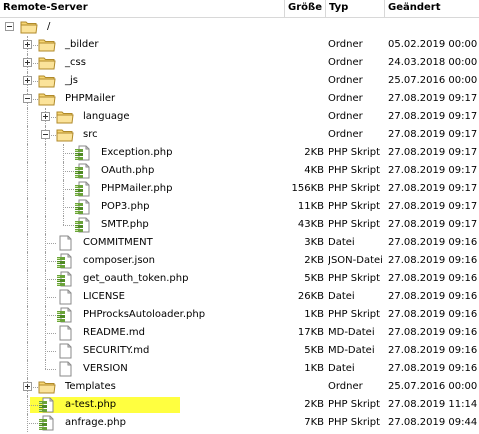 Image resolution: width=479 pixels, height=434 pixels. I want to click on item-date: 25.07.2016 00:00, so click(433, 386).